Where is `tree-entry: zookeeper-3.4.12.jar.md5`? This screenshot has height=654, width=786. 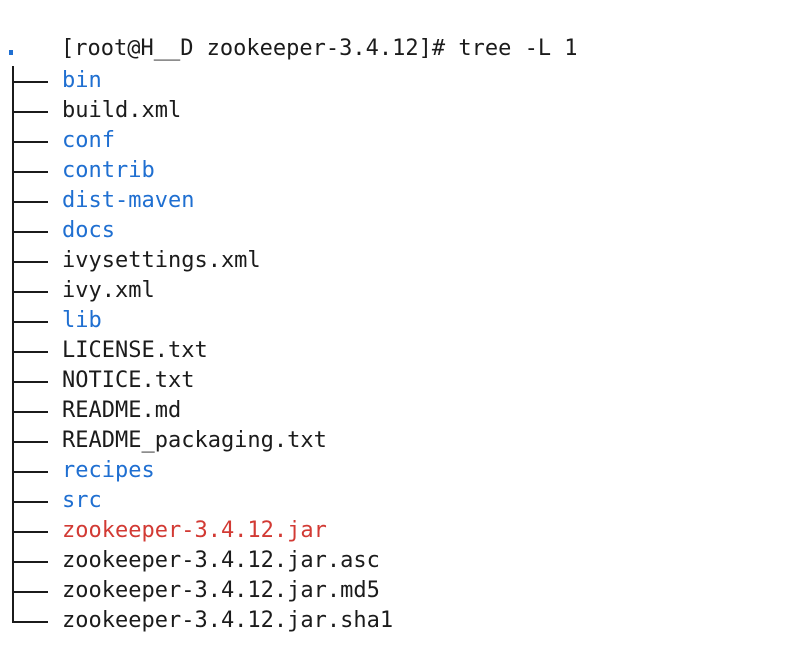
tree-entry: zookeeper-3.4.12.jar.md5 is located at coordinates (380, 591).